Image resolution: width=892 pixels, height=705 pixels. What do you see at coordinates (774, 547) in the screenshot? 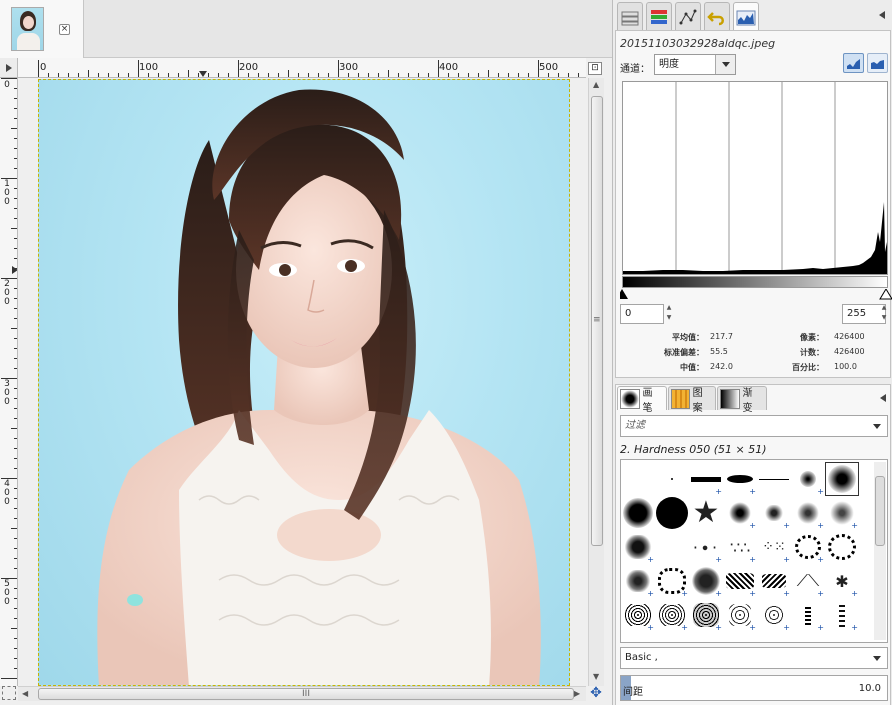
I see `brush-item: ⁘⁙ +` at bounding box center [774, 547].